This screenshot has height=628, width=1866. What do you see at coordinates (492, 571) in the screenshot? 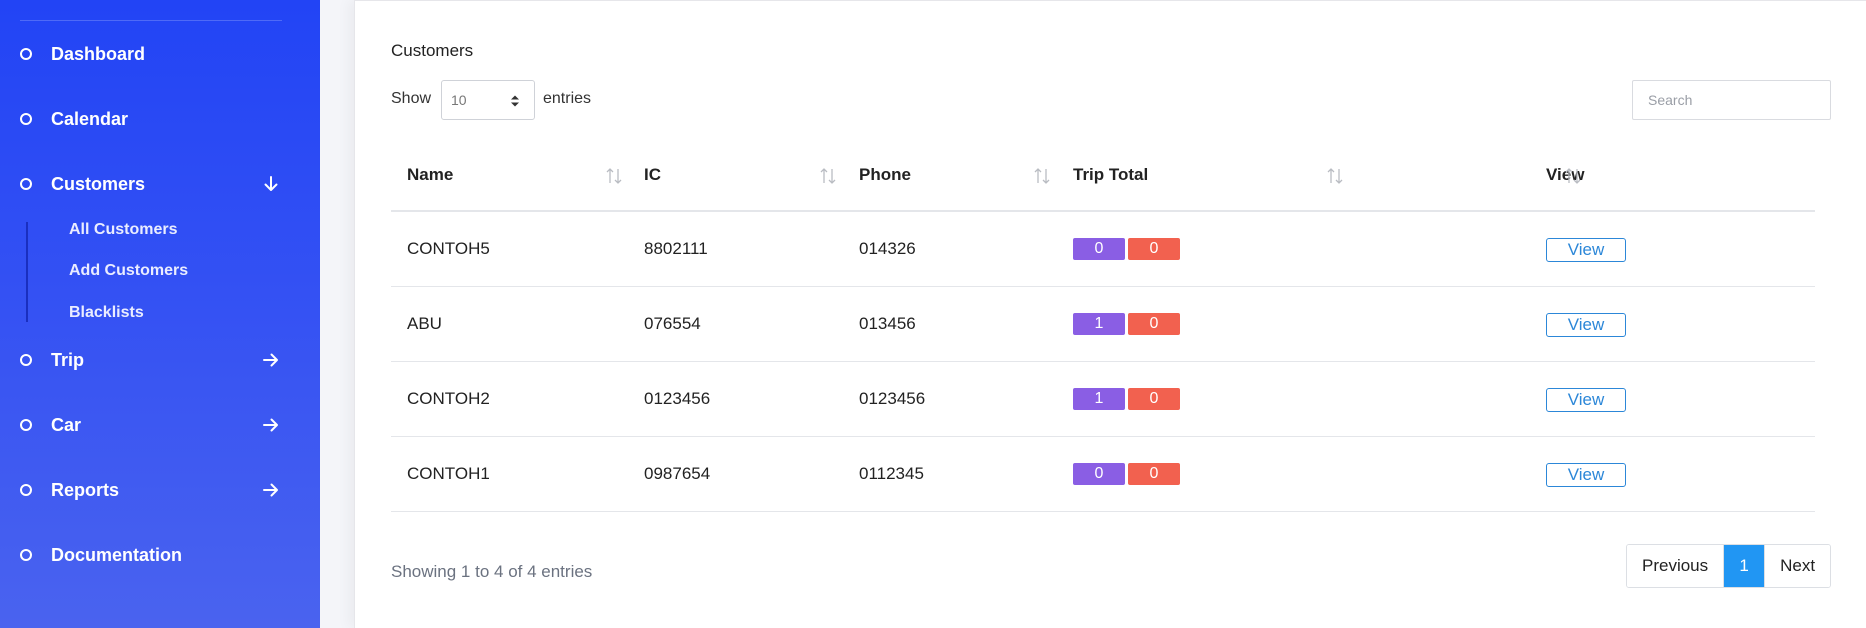
I see `table-info-text: Showing 1 to 4 of 4 entries` at bounding box center [492, 571].